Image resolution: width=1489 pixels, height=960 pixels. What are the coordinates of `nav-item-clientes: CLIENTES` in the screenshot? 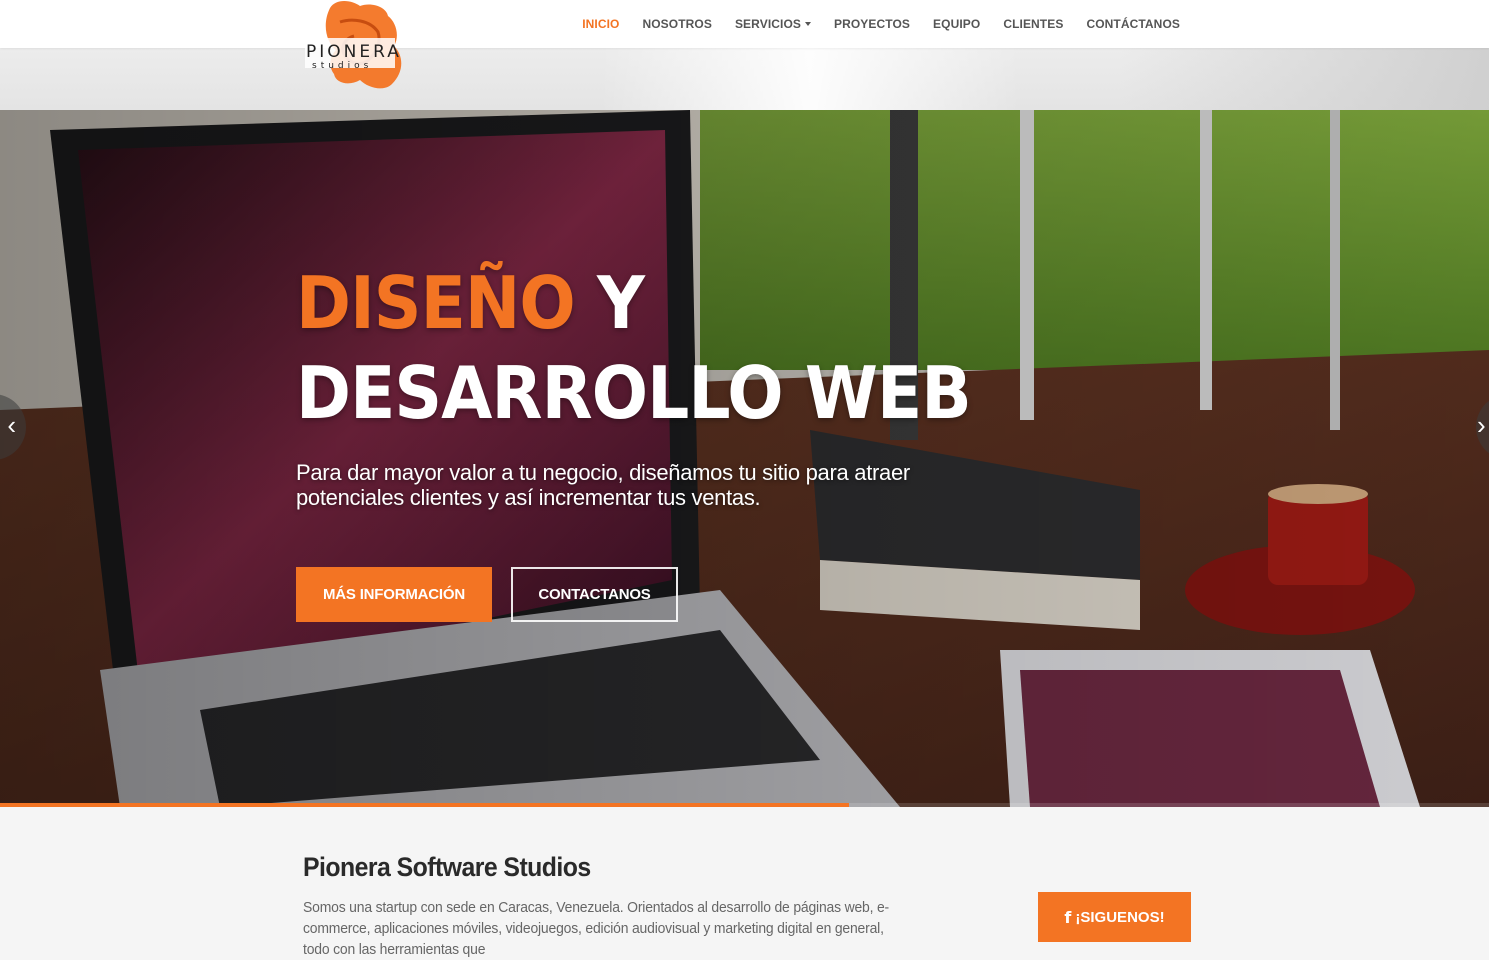 It's located at (1033, 24).